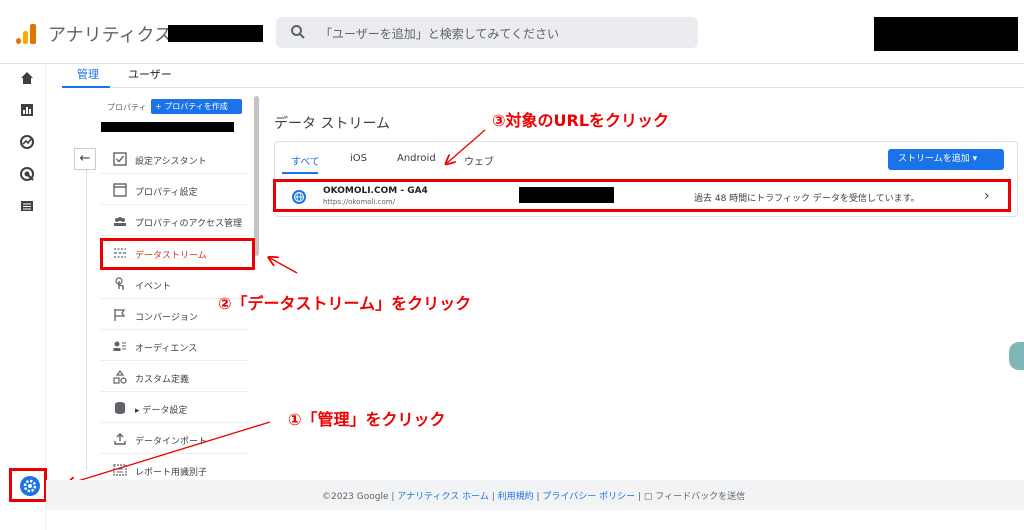 Image resolution: width=1024 pixels, height=530 pixels. I want to click on menu-label: データインポート, so click(171, 442).